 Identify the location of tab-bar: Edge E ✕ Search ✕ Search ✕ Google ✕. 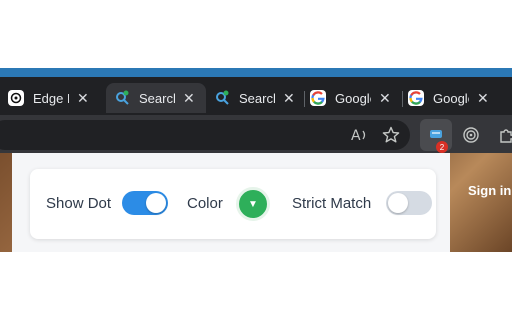
(256, 96).